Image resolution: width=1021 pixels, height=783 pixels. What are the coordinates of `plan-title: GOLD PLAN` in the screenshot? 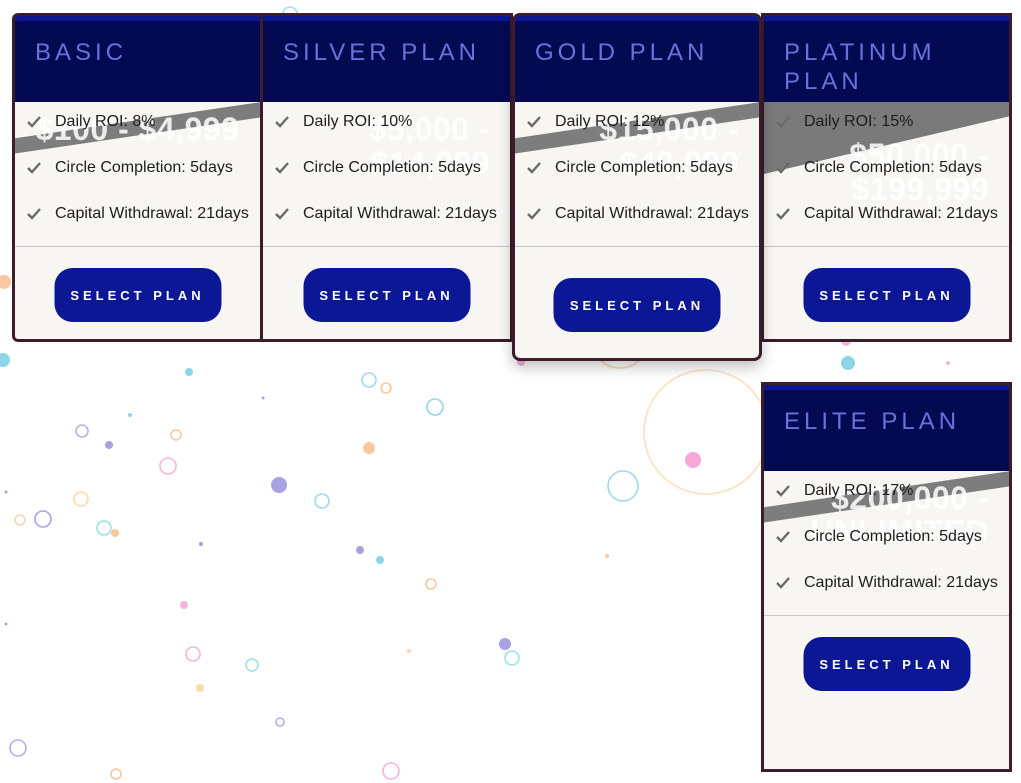 It's located at (622, 52).